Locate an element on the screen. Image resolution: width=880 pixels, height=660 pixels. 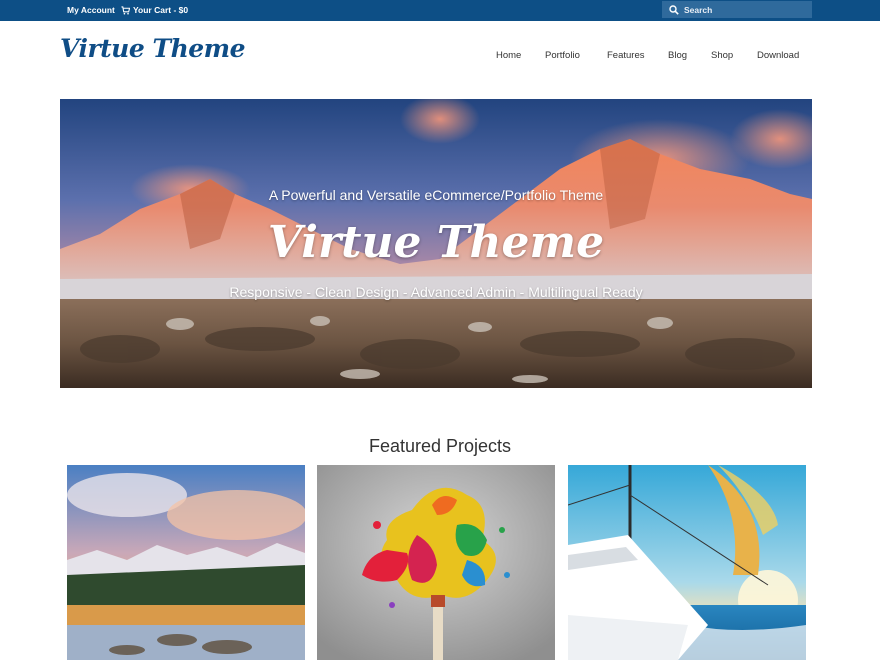
sailboat-photo is located at coordinates (687, 562).